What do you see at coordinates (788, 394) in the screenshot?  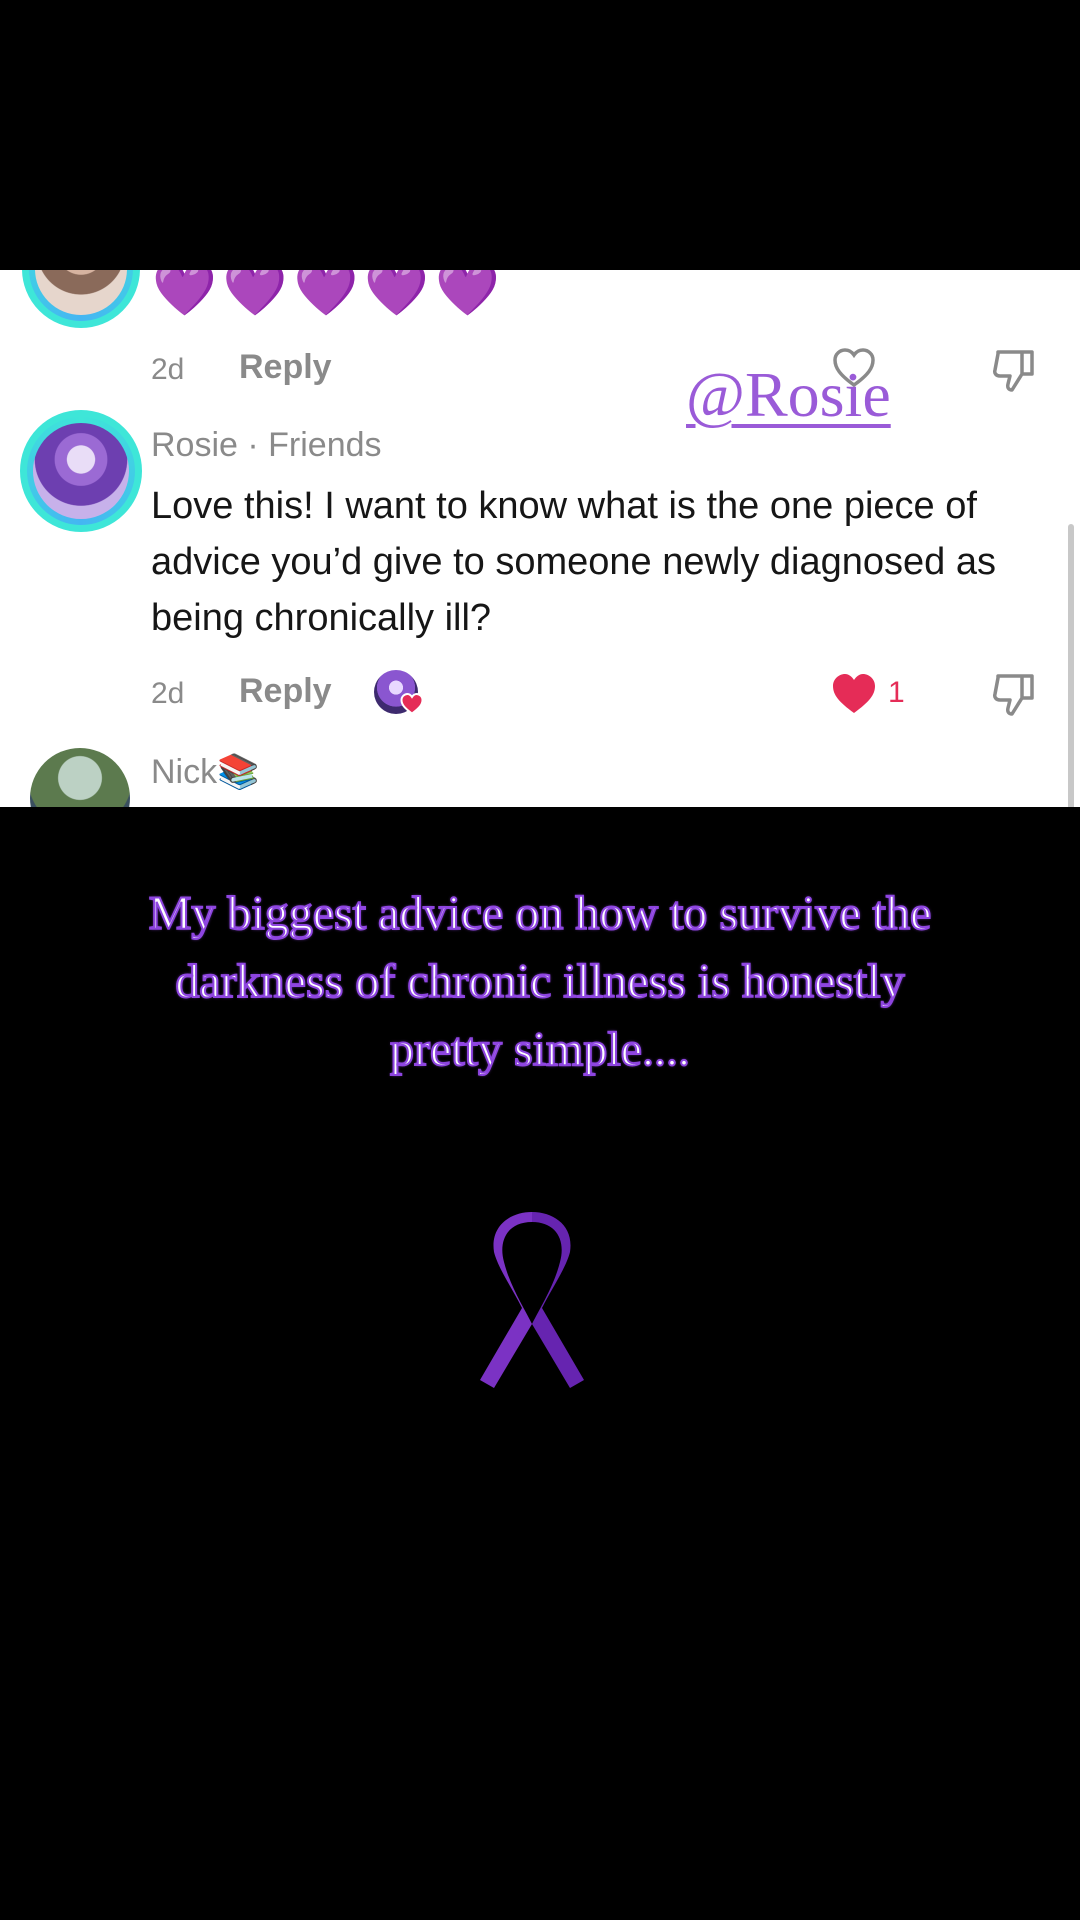 I see `mention-overlay: @Rosie` at bounding box center [788, 394].